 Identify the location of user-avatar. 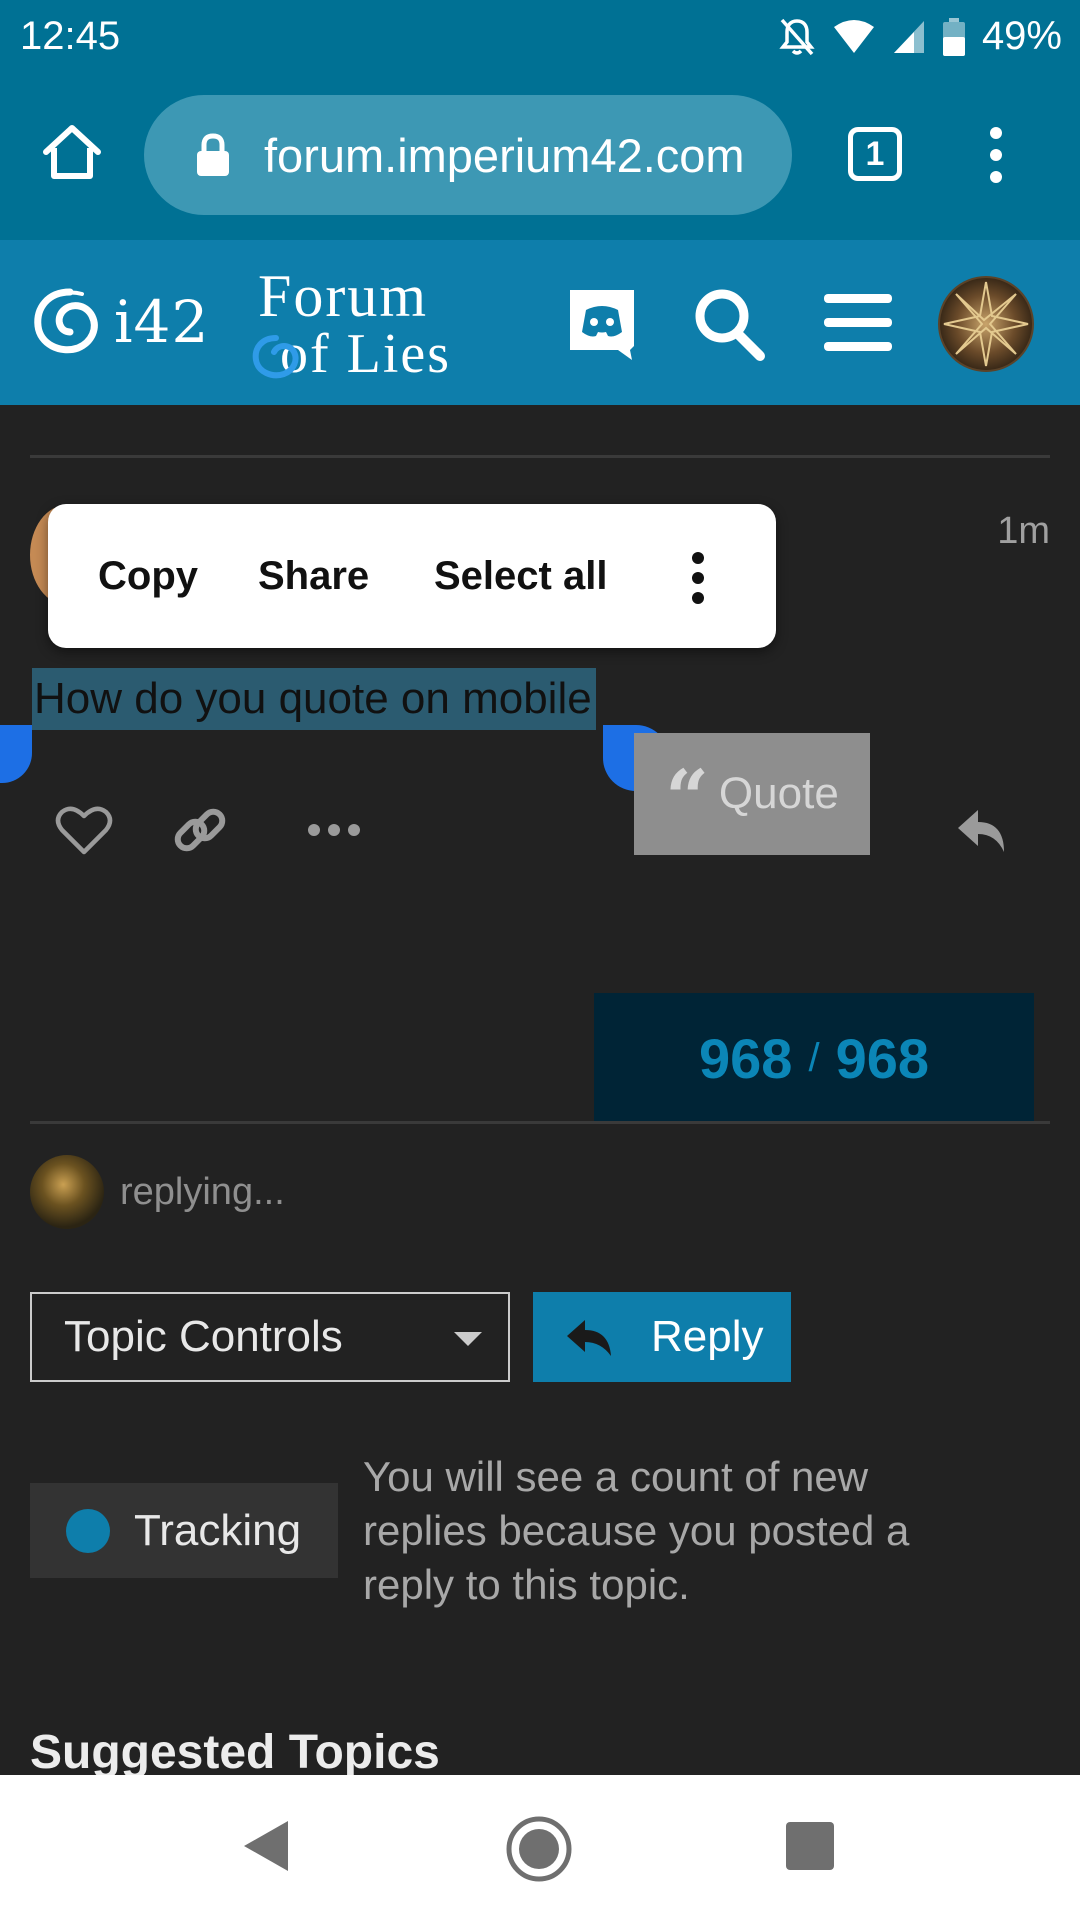
(986, 324).